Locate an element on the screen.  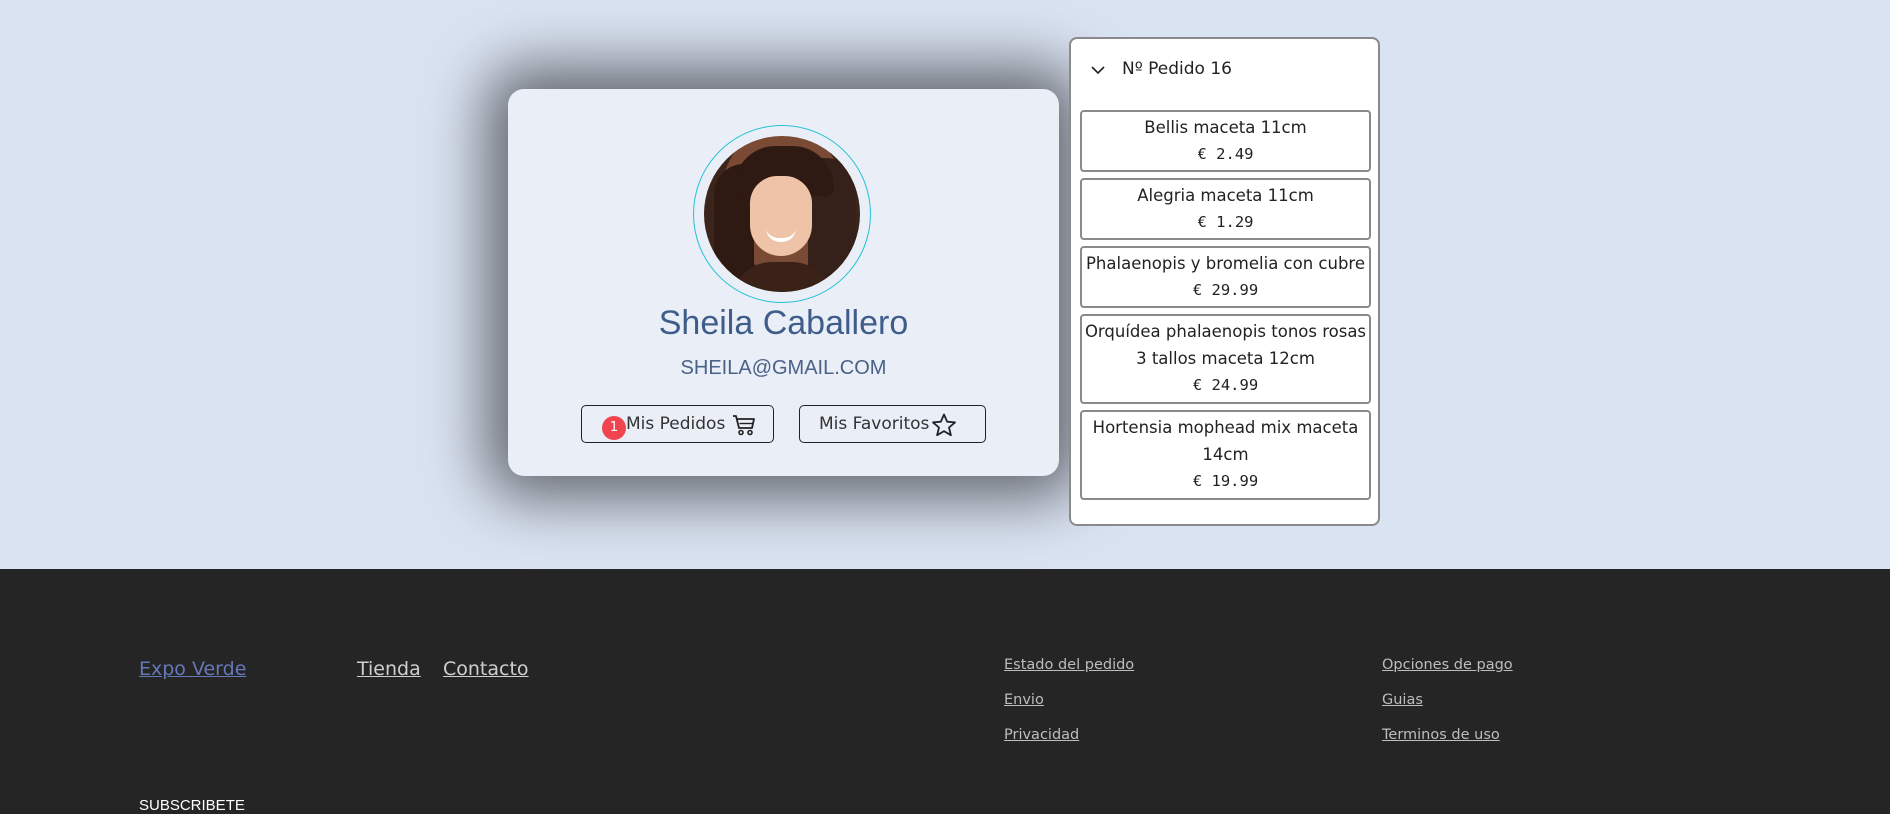
cart-icon is located at coordinates (744, 427).